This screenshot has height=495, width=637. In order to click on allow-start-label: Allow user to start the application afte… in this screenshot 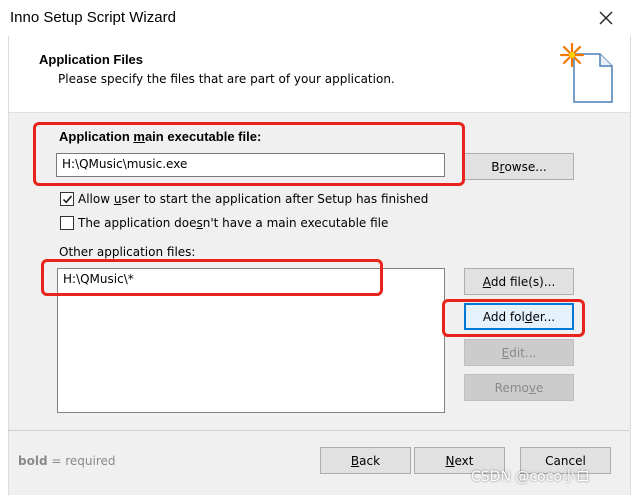, I will do `click(253, 199)`.